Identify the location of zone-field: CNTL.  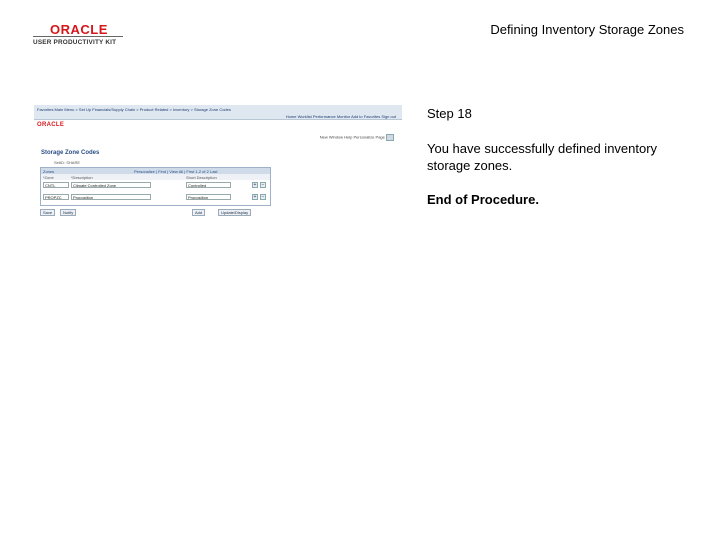
(56, 185).